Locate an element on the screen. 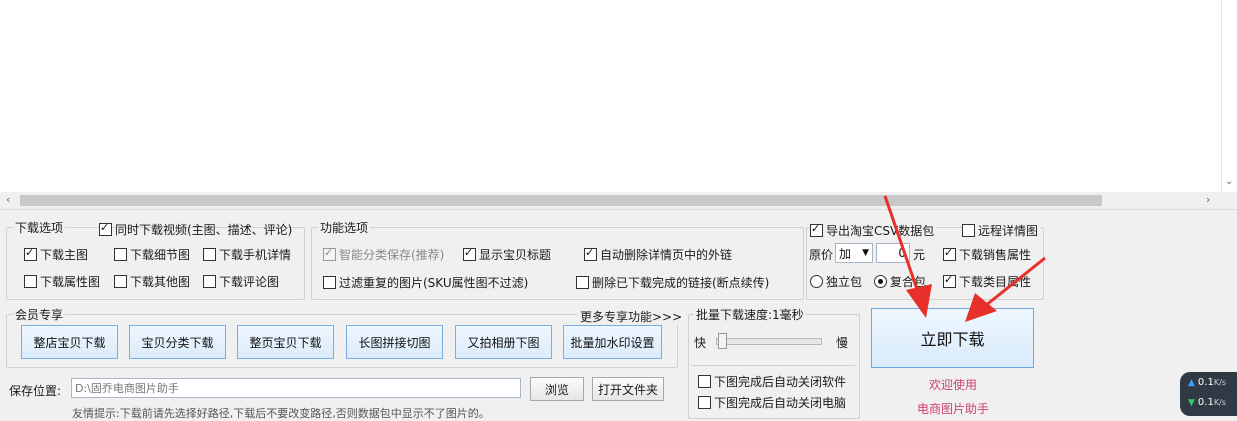 Image resolution: width=1237 pixels, height=421 pixels. friendly-hint: 友情提示:下载前请先选择好路径,下载后不要改变路径,否则数据包中显示不了图片的。 is located at coordinates (281, 413).